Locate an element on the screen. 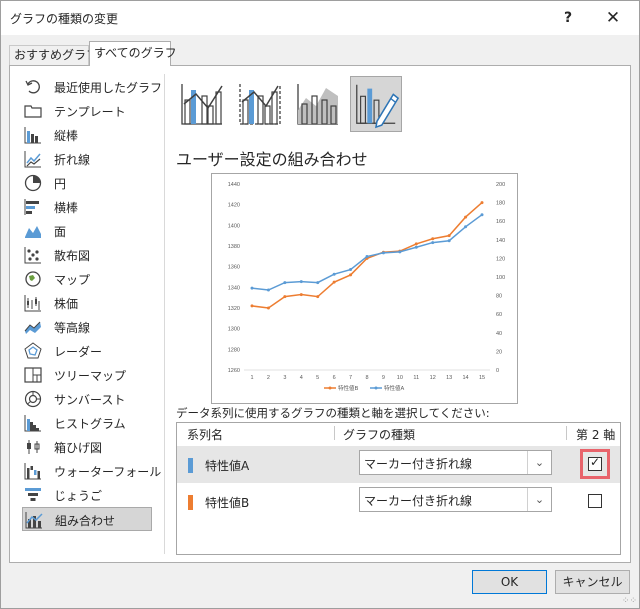 The width and height of the screenshot is (640, 609). title-bar: グラフの種類の変更 ? ✕ is located at coordinates (320, 18).